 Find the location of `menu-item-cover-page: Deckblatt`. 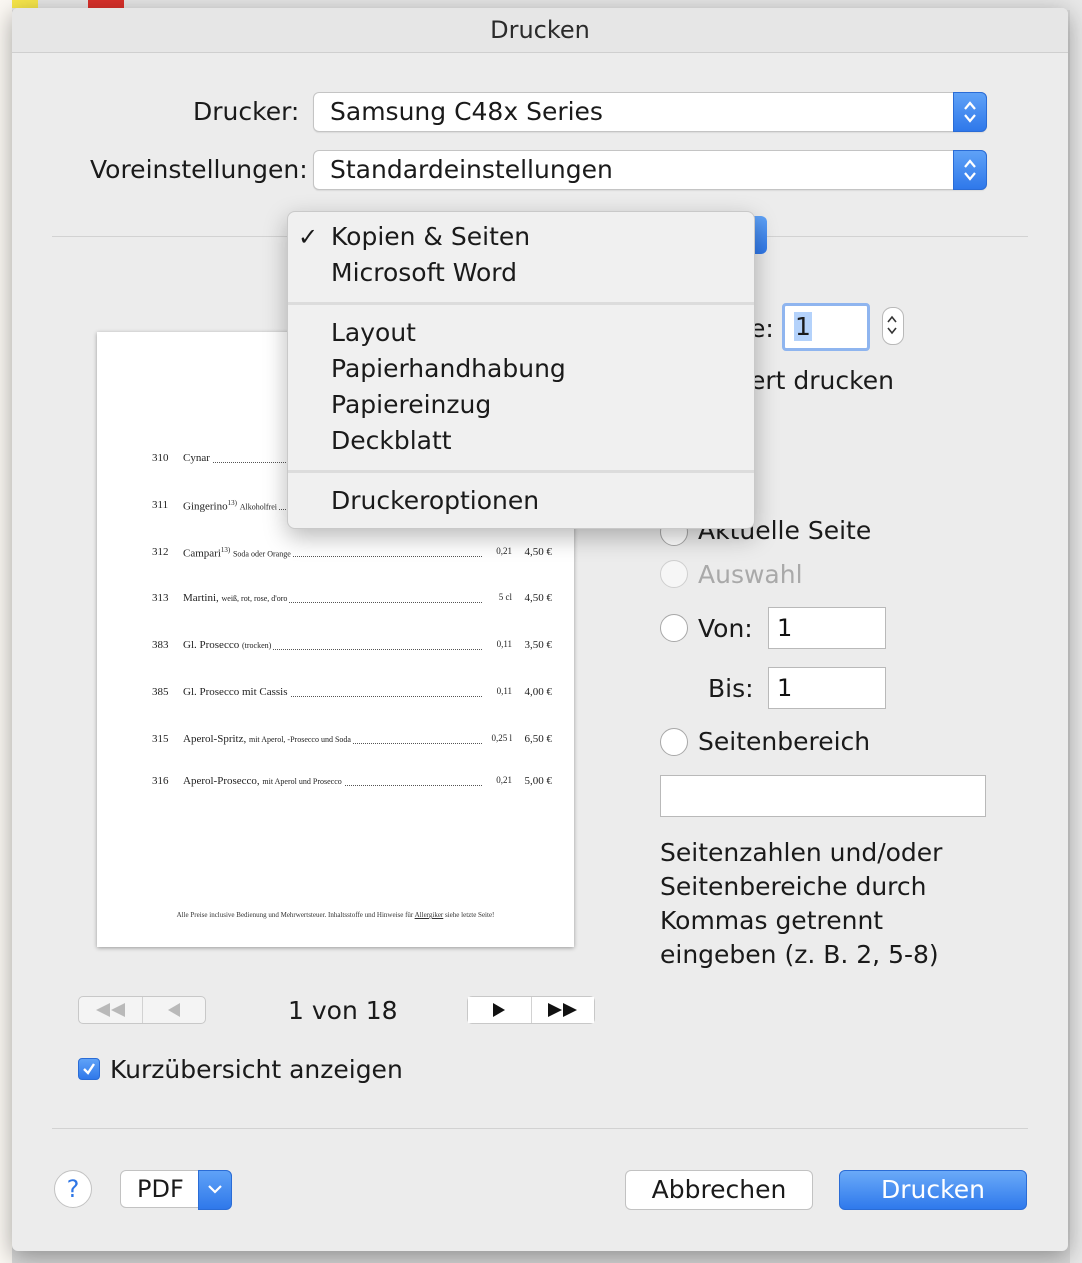

menu-item-cover-page: Deckblatt is located at coordinates (391, 440).